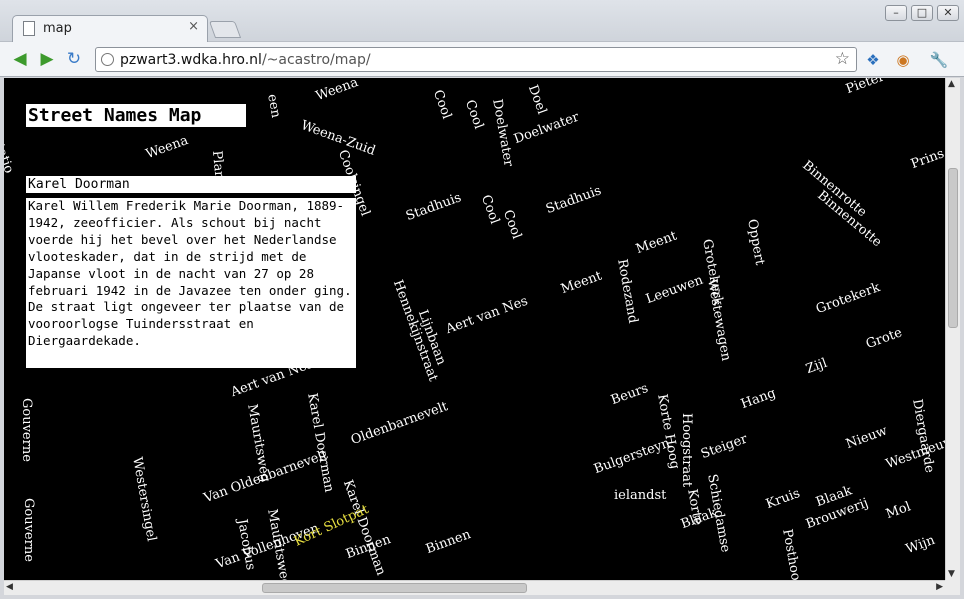 This screenshot has height=599, width=964. I want to click on globe-icon, so click(107, 59).